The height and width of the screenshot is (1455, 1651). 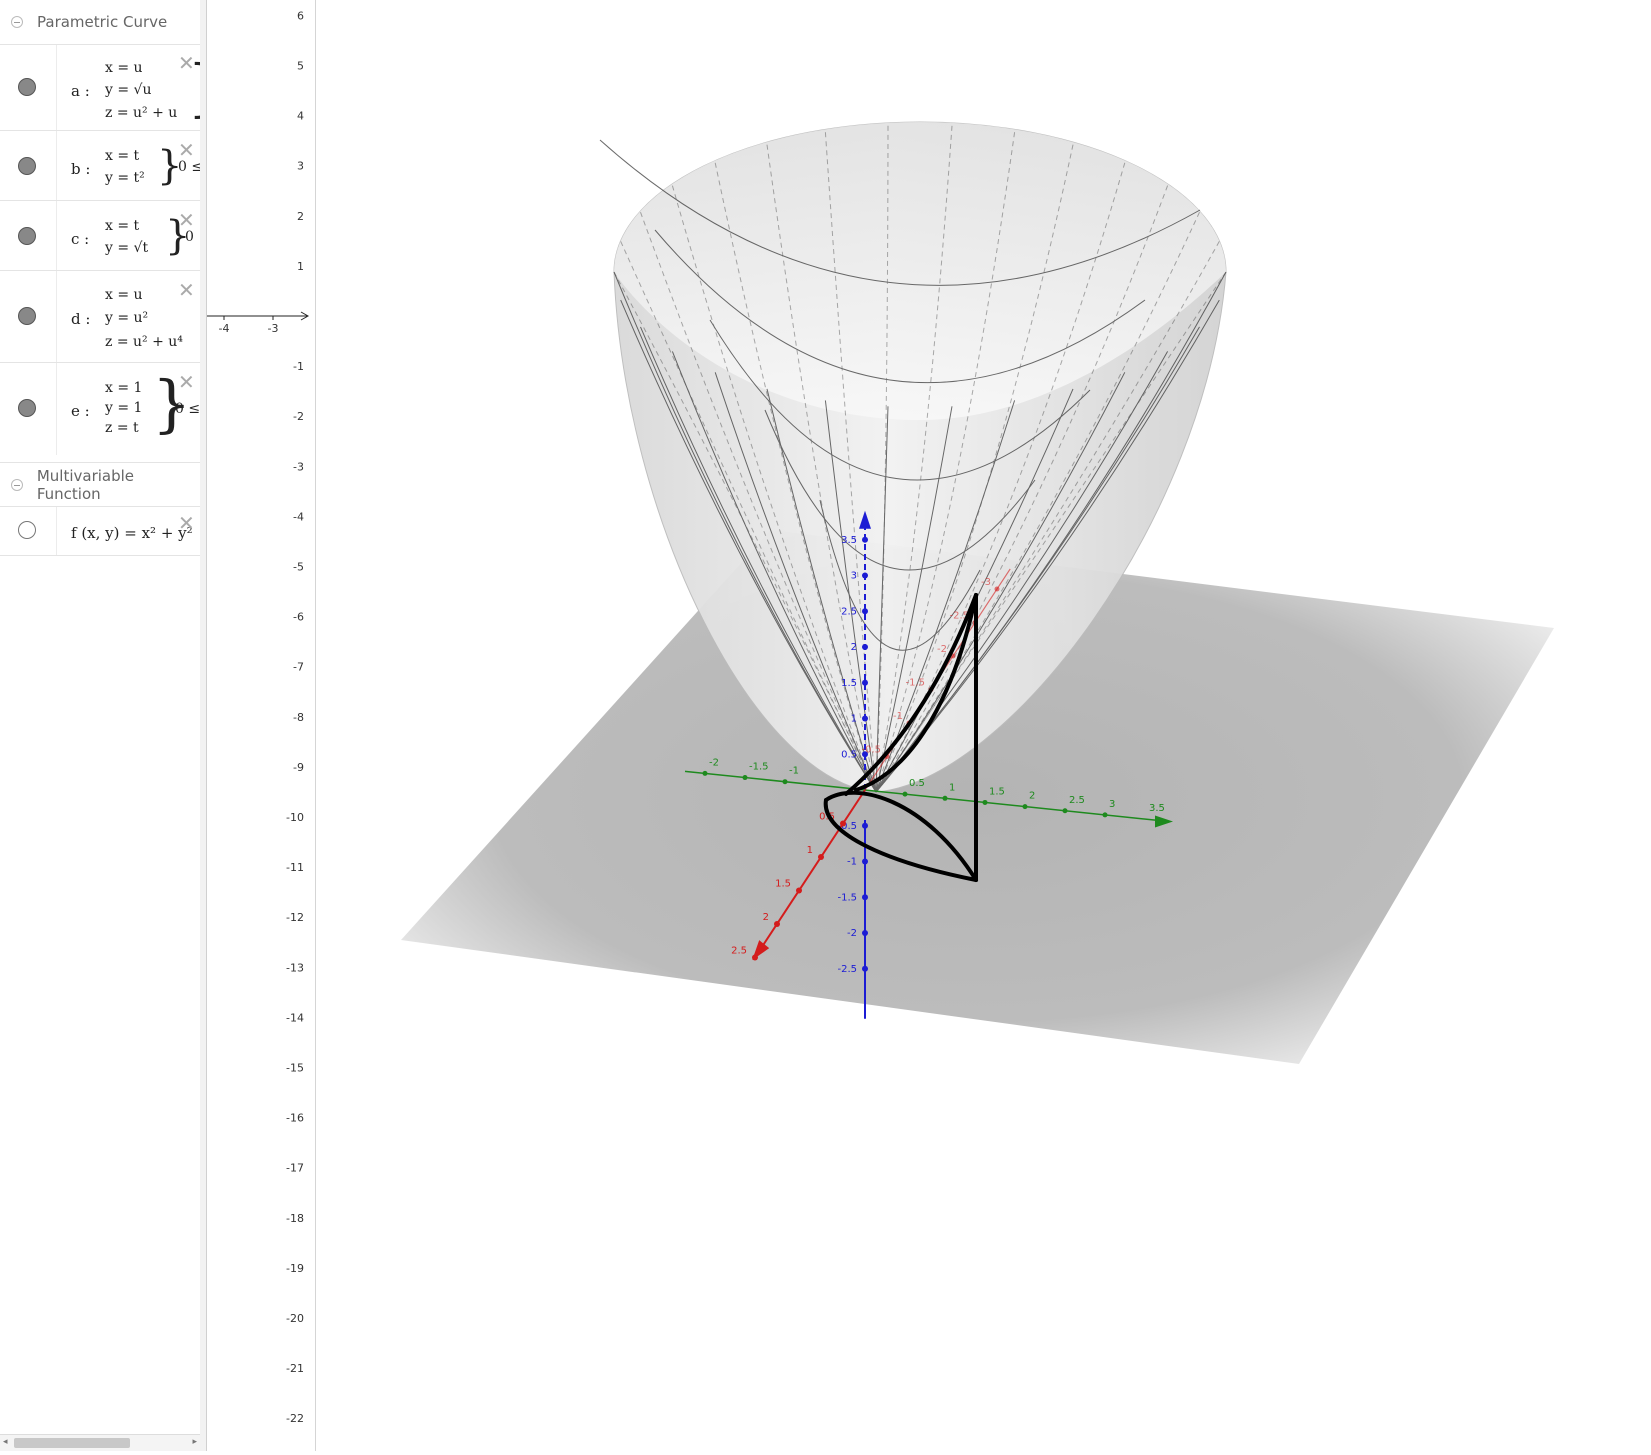 What do you see at coordinates (300, 15) in the screenshot?
I see `y-tick-label: 6` at bounding box center [300, 15].